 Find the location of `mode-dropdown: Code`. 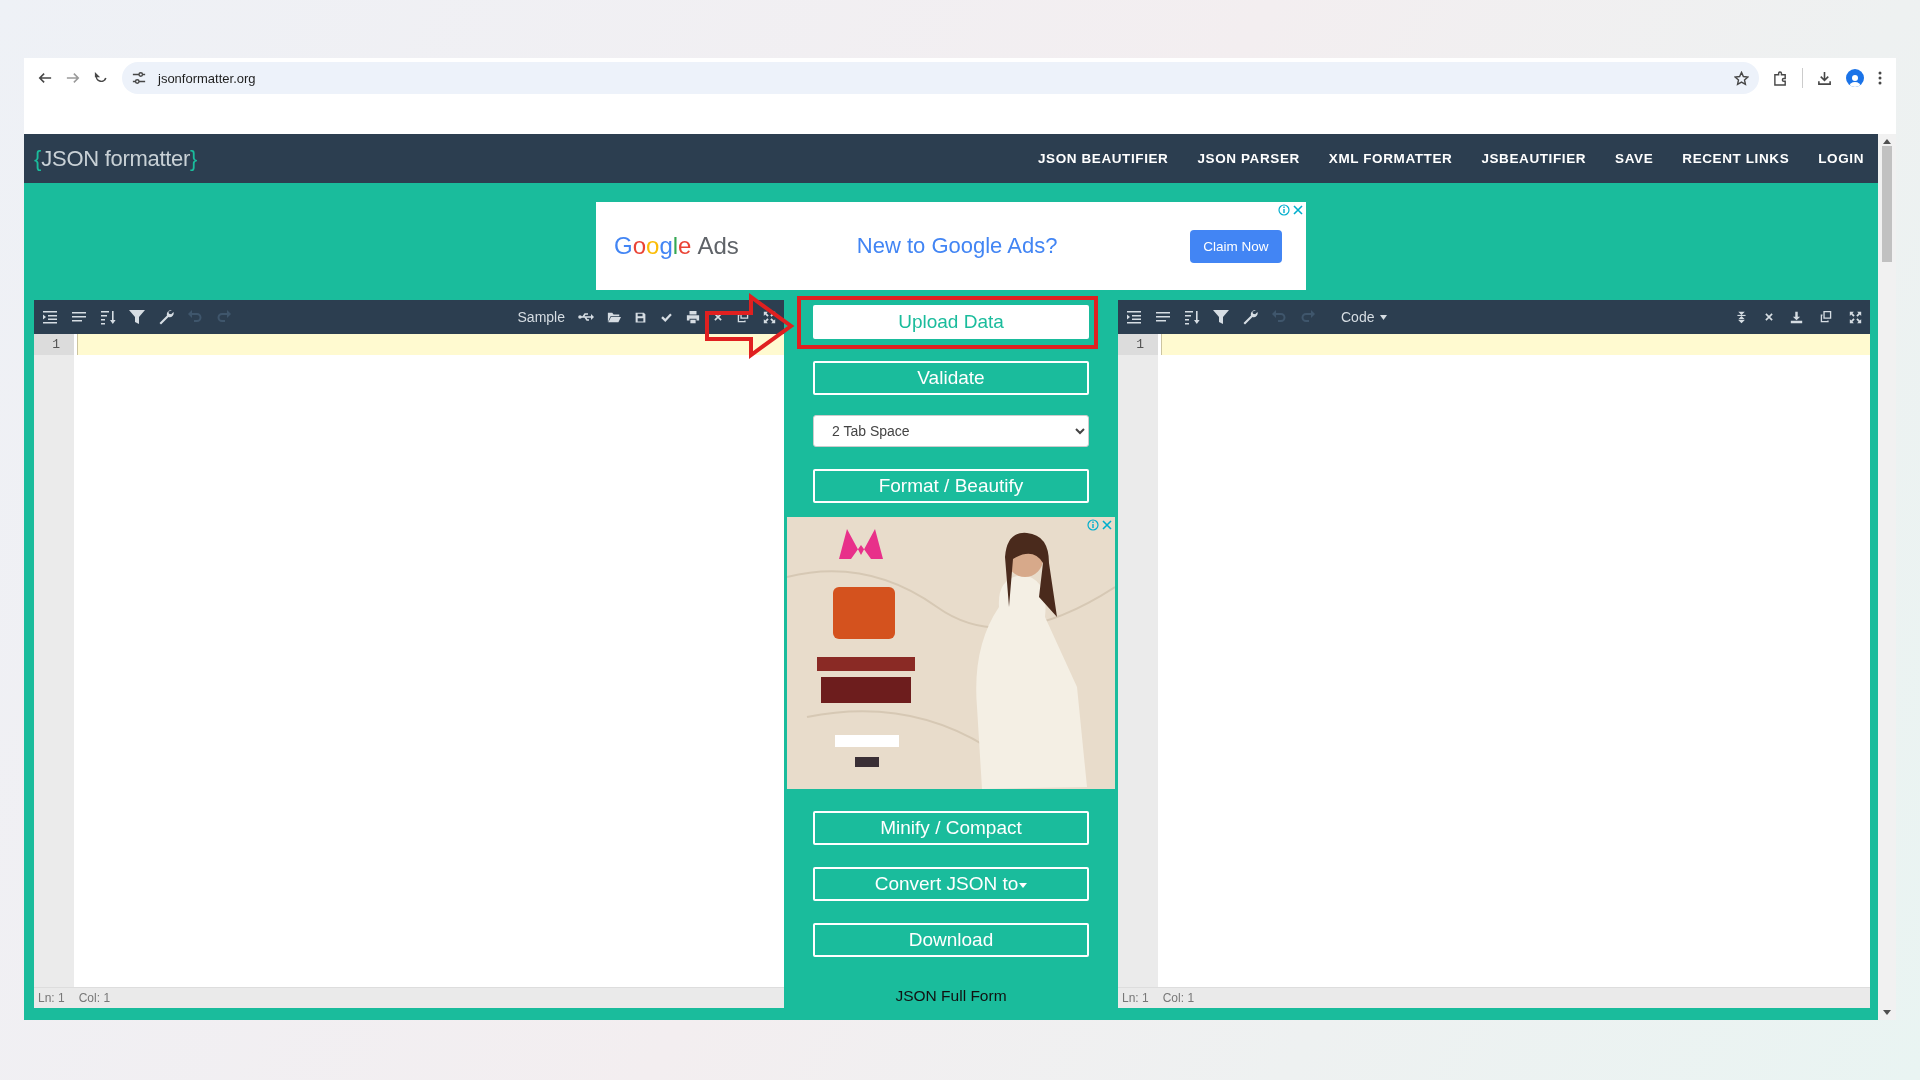

mode-dropdown: Code is located at coordinates (1364, 317).